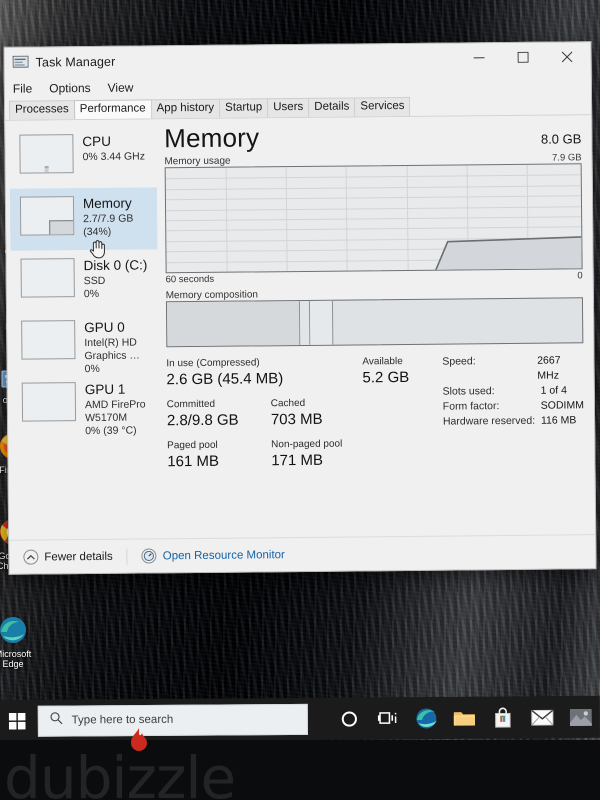 The width and height of the screenshot is (600, 800). I want to click on search-icon, so click(56, 721).